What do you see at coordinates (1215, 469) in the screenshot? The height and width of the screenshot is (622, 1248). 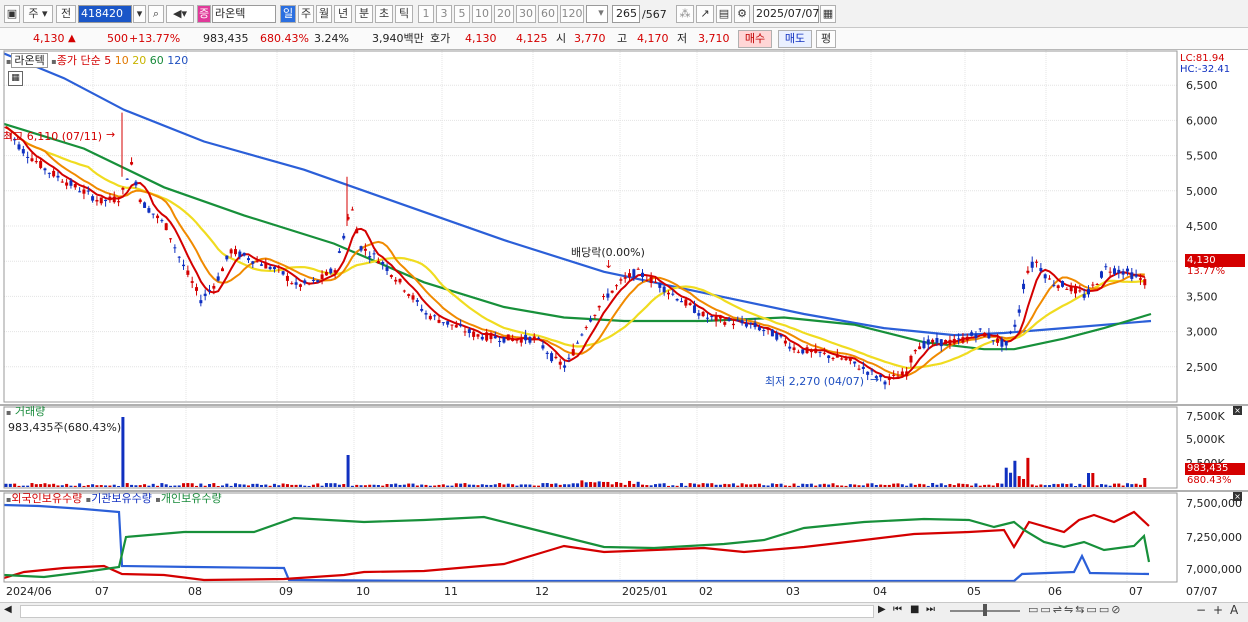 I see `volume-tag: 983,435` at bounding box center [1215, 469].